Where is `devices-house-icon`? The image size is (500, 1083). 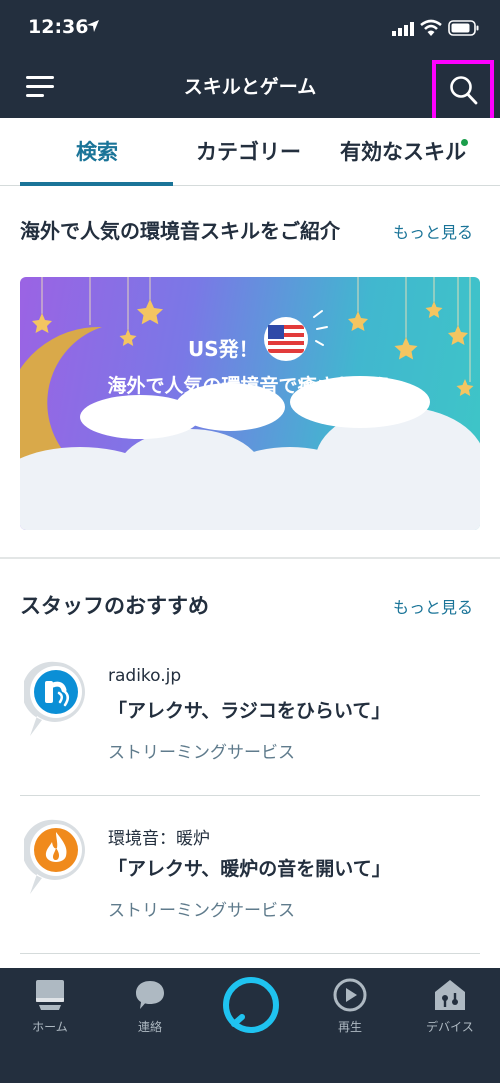
devices-house-icon is located at coordinates (450, 995).